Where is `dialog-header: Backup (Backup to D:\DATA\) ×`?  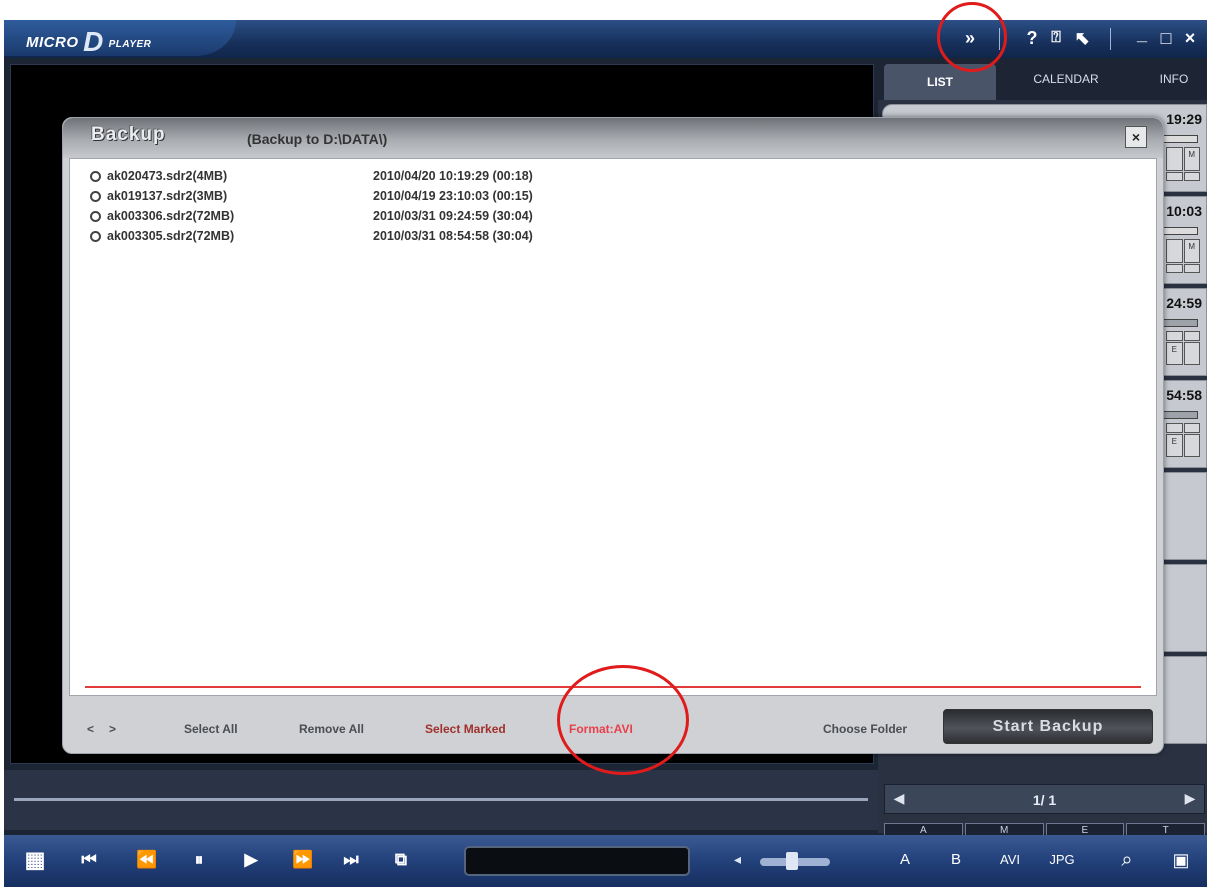
dialog-header: Backup (Backup to D:\DATA\) × is located at coordinates (613, 138).